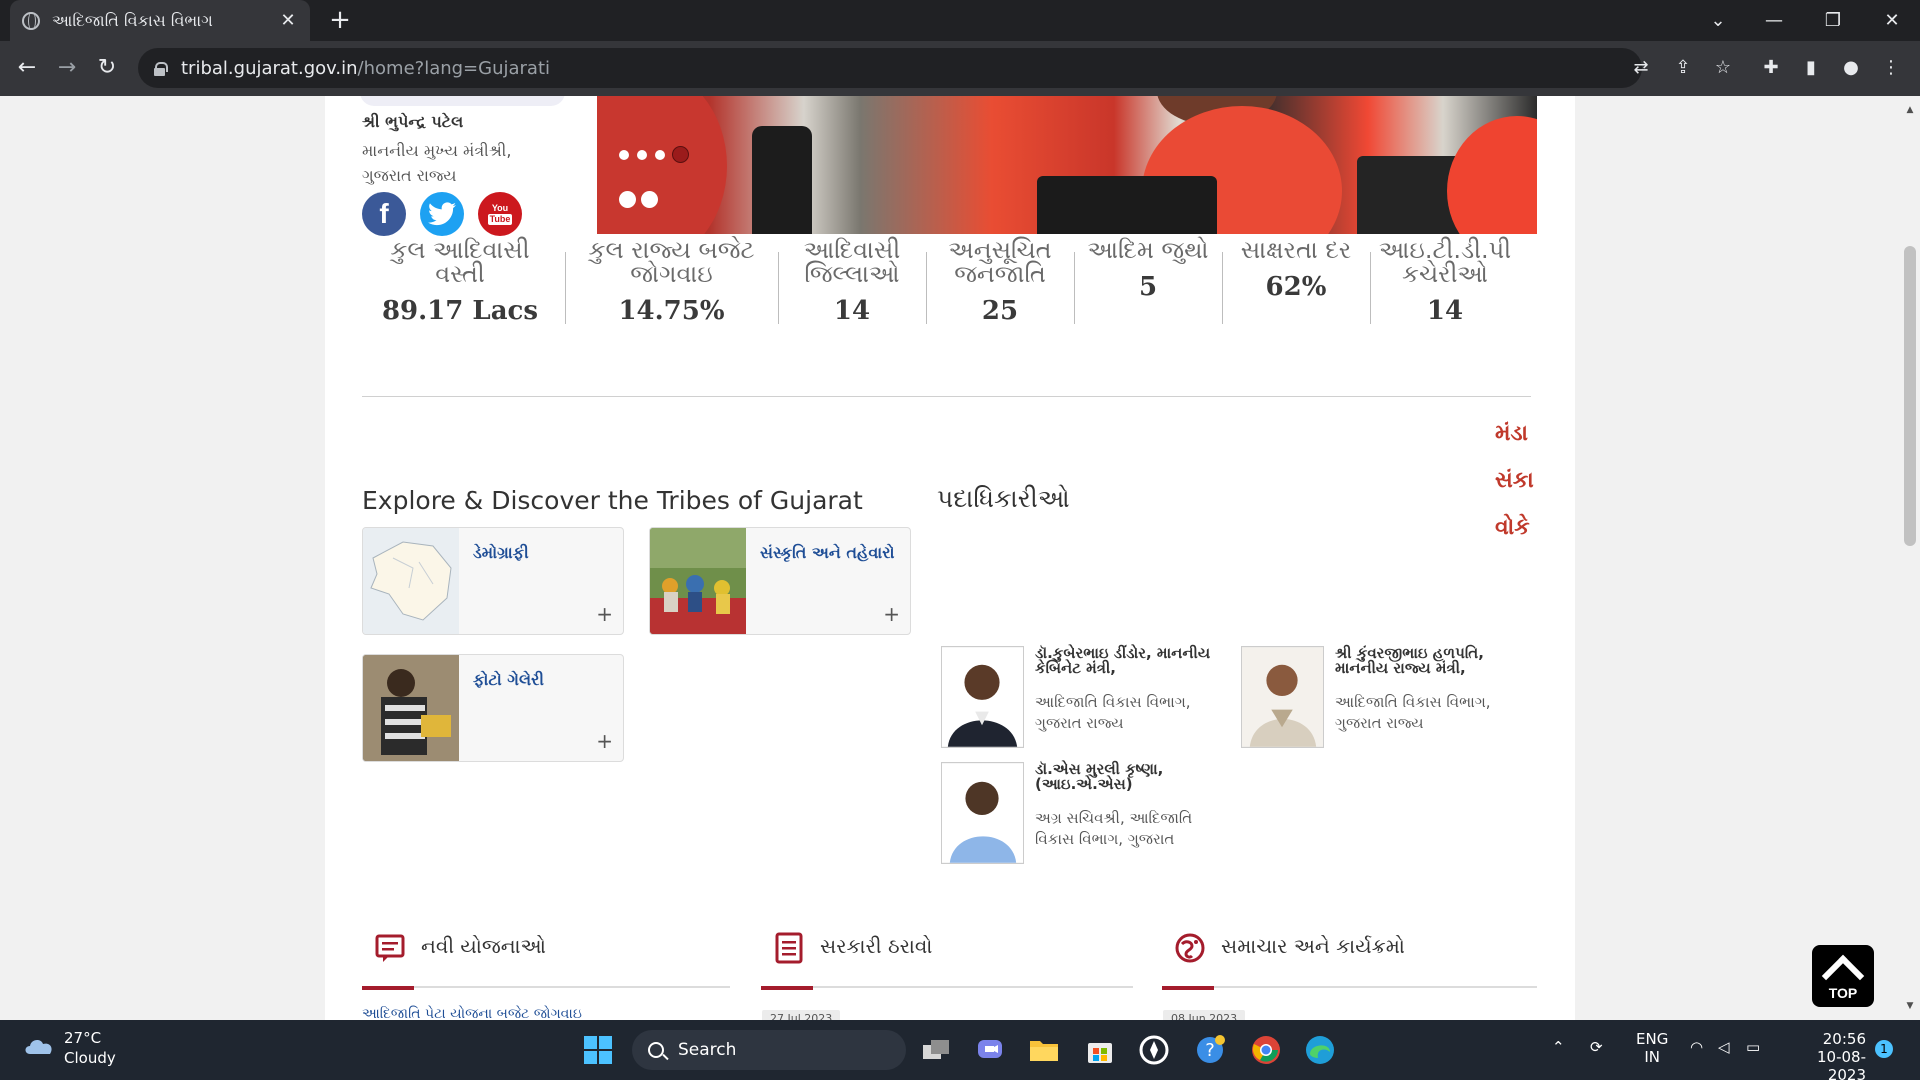 This screenshot has width=1920, height=1080. I want to click on notification-badge: 1, so click(1884, 1049).